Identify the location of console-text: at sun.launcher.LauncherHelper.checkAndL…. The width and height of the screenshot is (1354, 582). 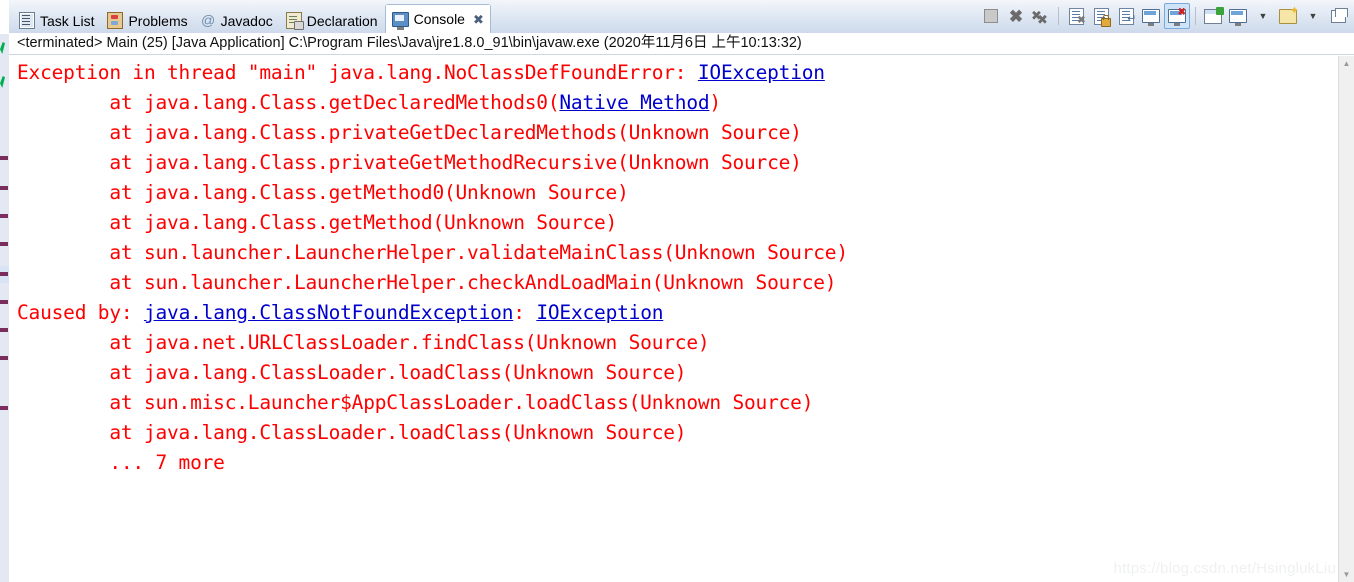
(427, 282).